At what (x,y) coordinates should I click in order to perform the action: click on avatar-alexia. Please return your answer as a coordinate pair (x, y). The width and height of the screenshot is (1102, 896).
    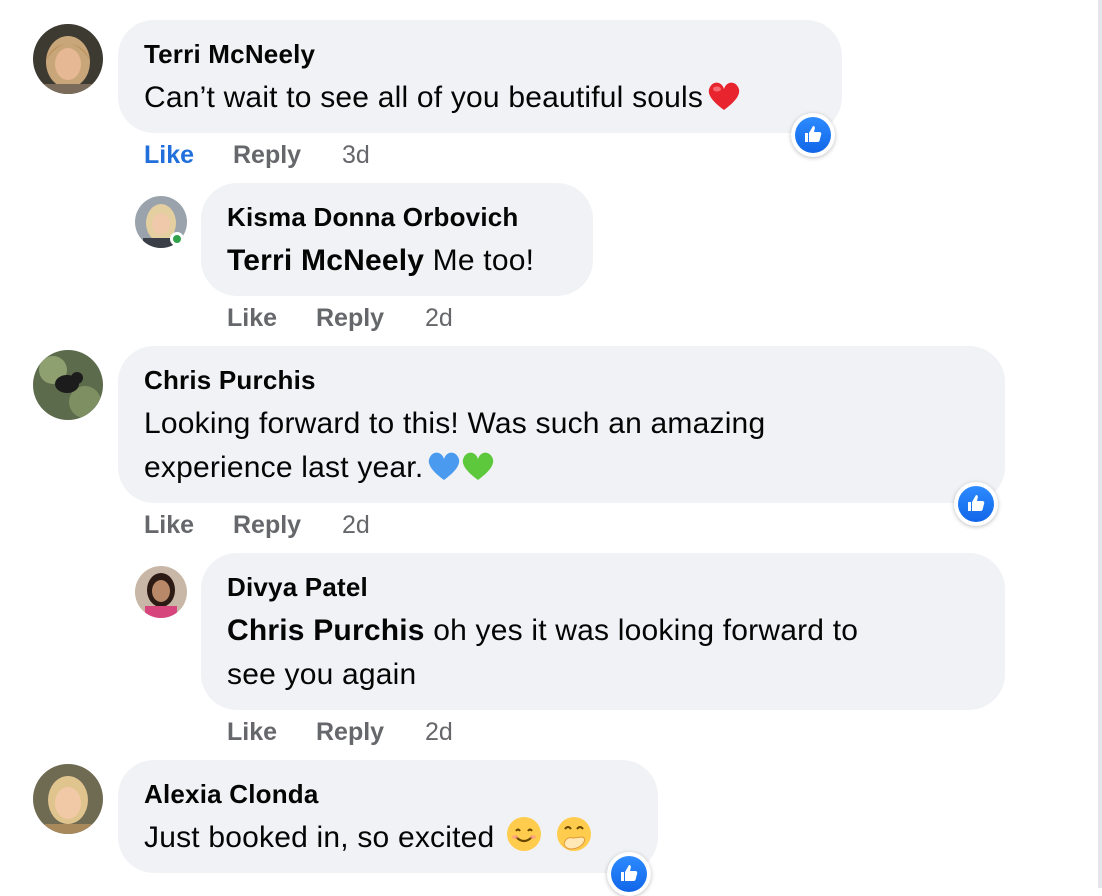
    Looking at the image, I should click on (68, 799).